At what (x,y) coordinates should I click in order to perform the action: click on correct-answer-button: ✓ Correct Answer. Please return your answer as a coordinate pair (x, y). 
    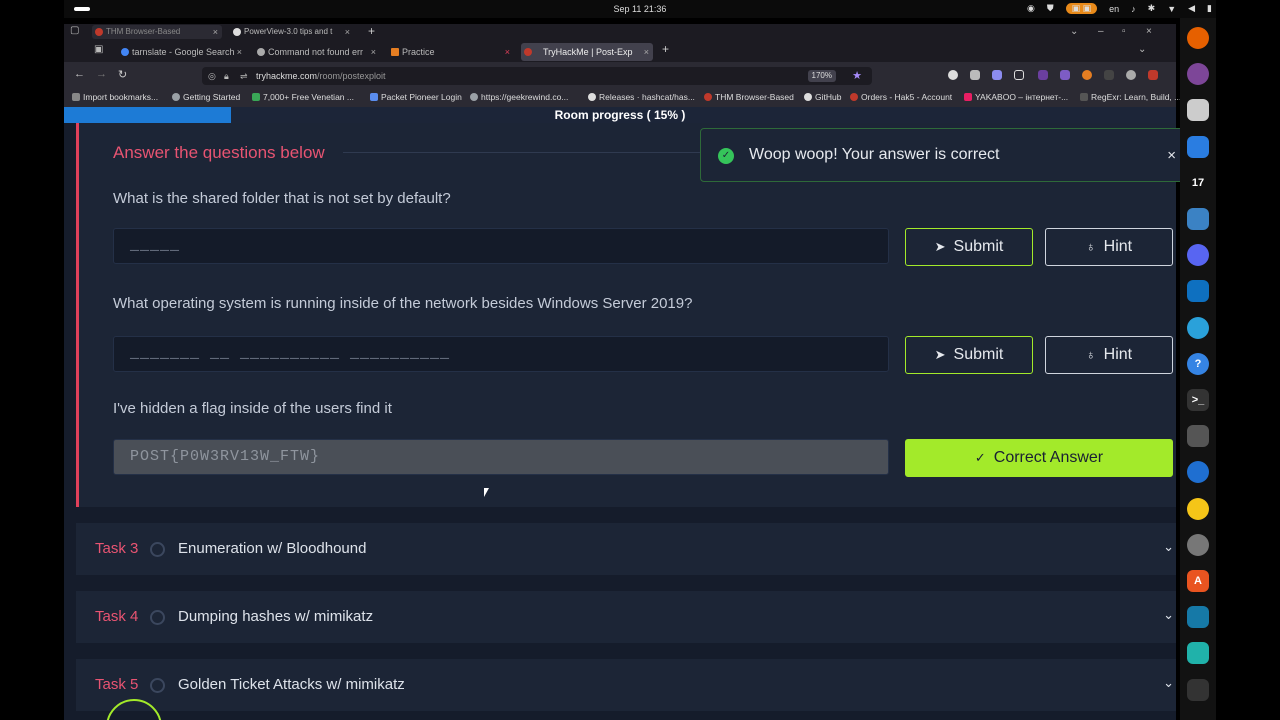
    Looking at the image, I should click on (1039, 458).